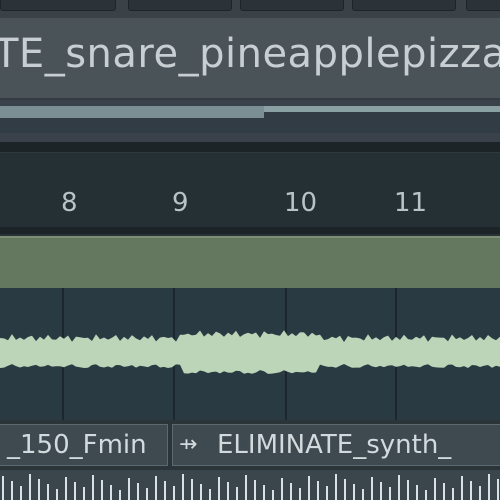 This screenshot has width=500, height=500. Describe the element at coordinates (301, 203) in the screenshot. I see `bar-marker-10: 10` at that location.